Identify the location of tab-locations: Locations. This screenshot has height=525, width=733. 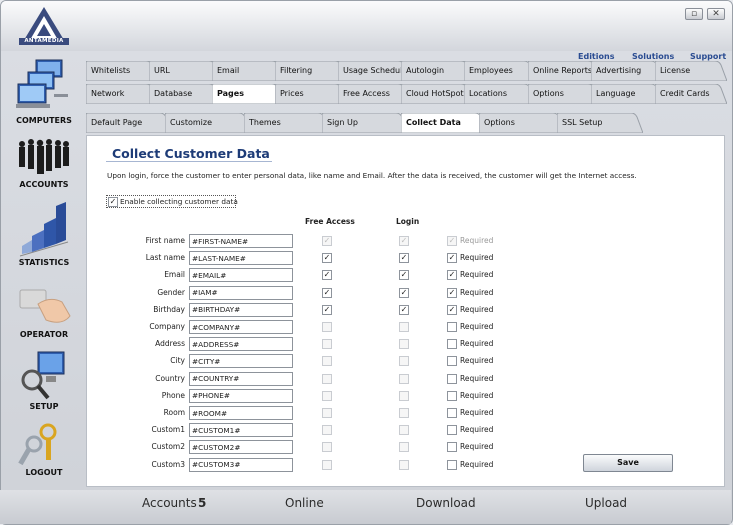
(500, 94).